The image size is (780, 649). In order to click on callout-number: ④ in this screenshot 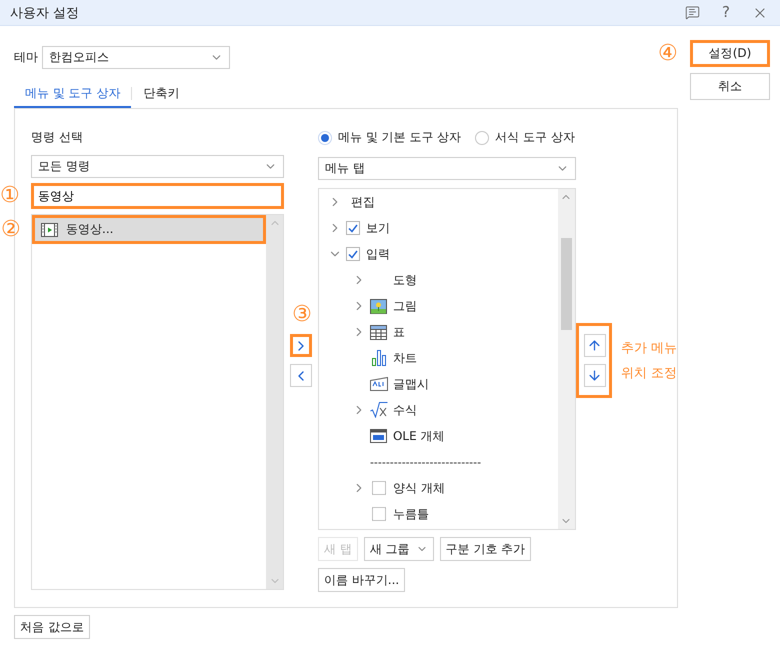, I will do `click(668, 53)`.